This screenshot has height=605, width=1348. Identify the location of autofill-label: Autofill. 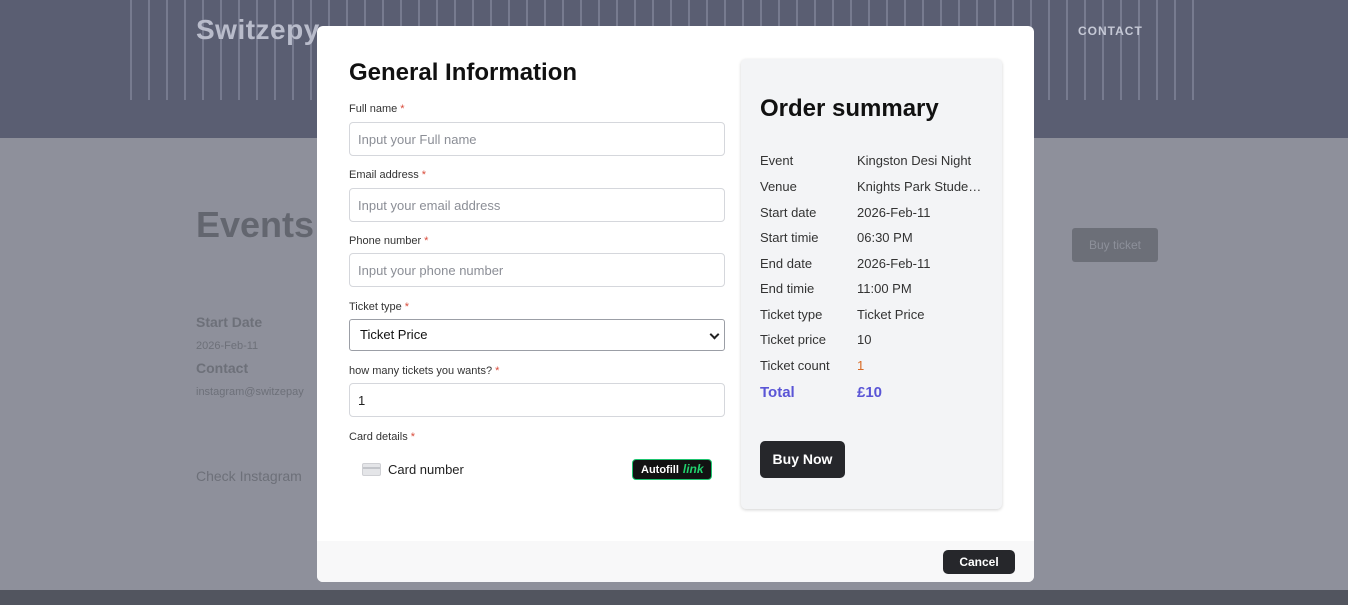
(660, 470).